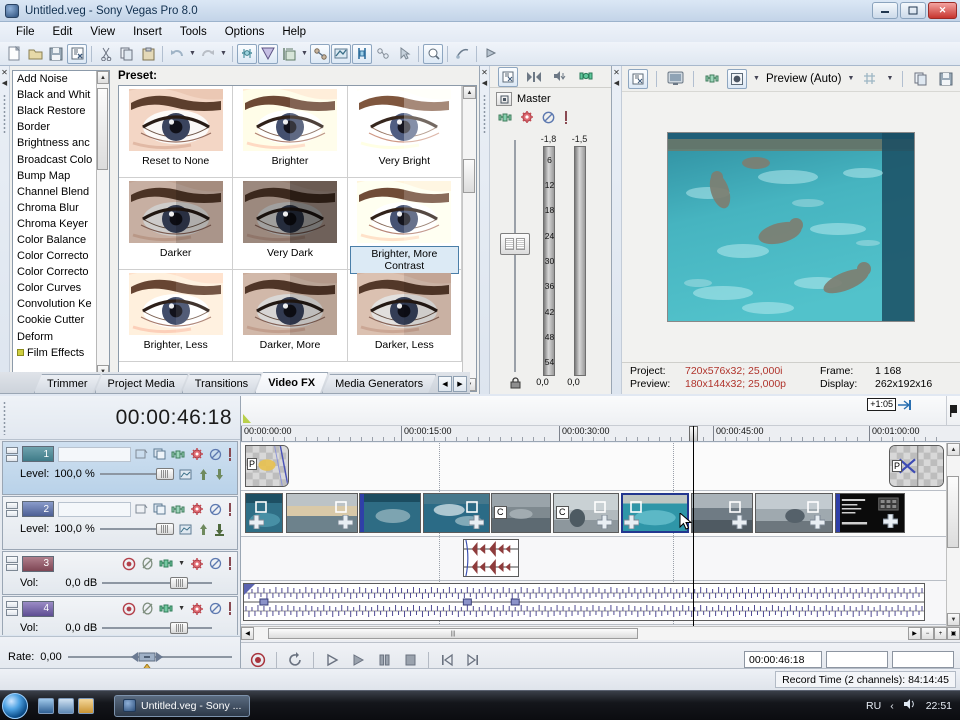 The image size is (960, 720). What do you see at coordinates (54, 95) in the screenshot?
I see `list-item: Black and Whit` at bounding box center [54, 95].